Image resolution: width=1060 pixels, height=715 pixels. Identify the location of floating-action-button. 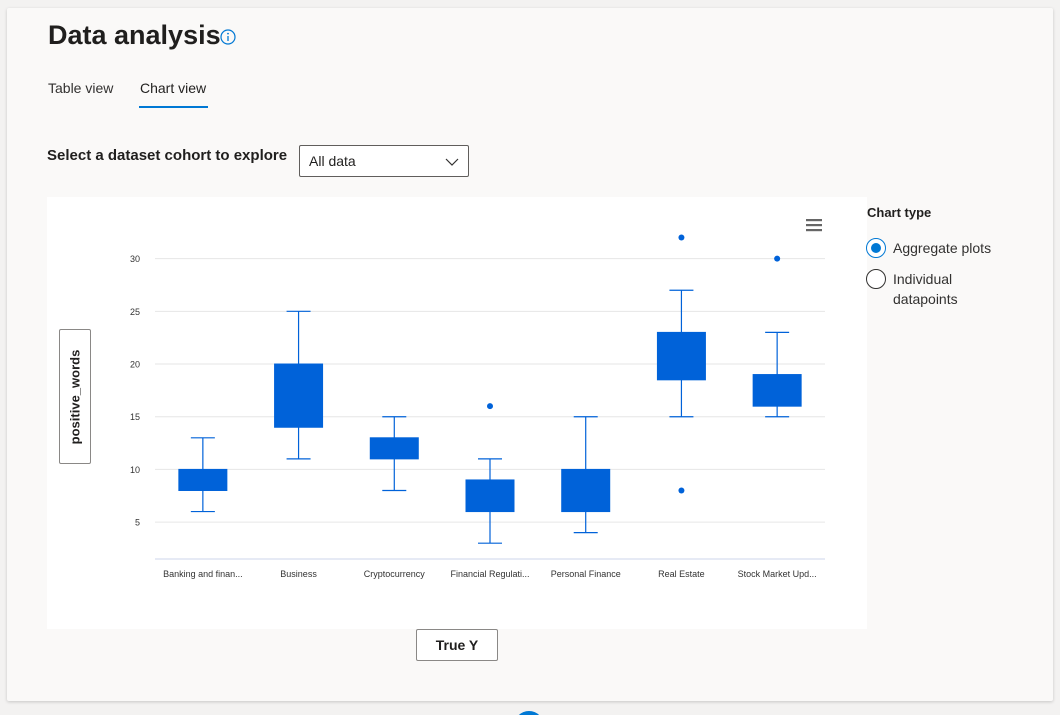
(529, 713).